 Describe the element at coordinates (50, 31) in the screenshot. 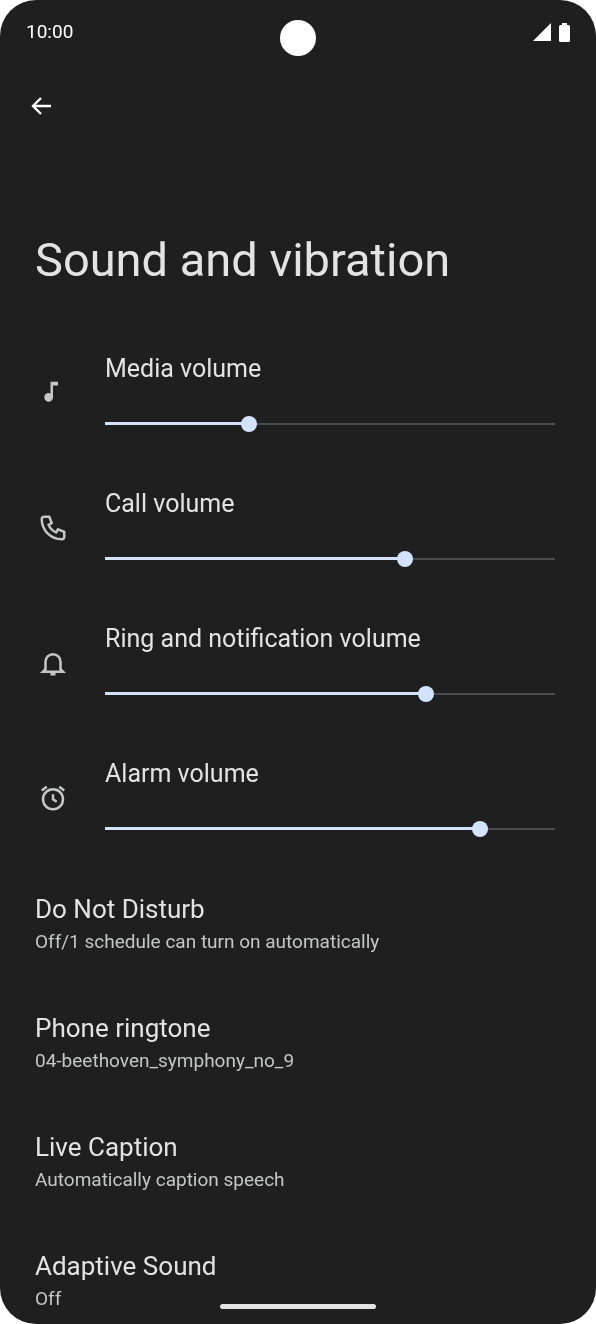

I see `status-time: 10:00` at that location.